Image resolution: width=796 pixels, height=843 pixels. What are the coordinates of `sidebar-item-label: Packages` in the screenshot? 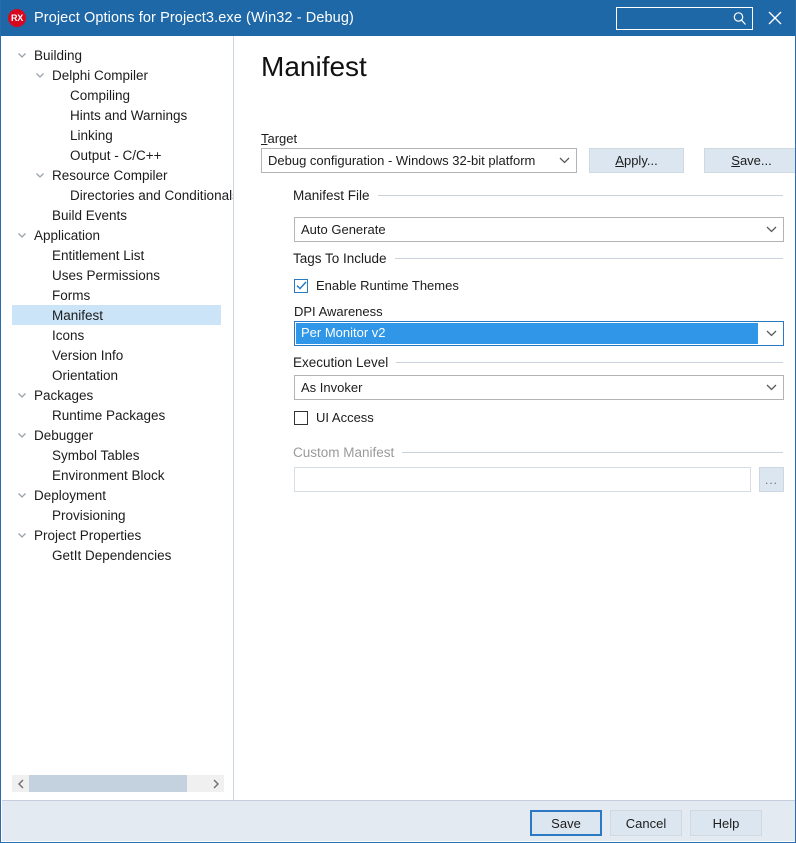 It's located at (64, 395).